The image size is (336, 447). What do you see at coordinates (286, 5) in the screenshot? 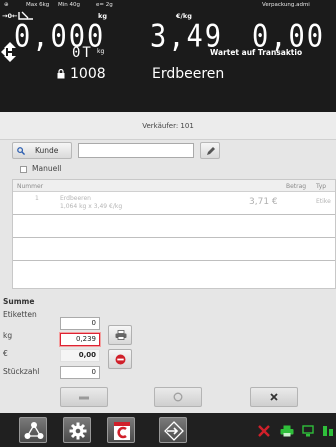
I see `user-label: Verpackung.admi` at bounding box center [286, 5].